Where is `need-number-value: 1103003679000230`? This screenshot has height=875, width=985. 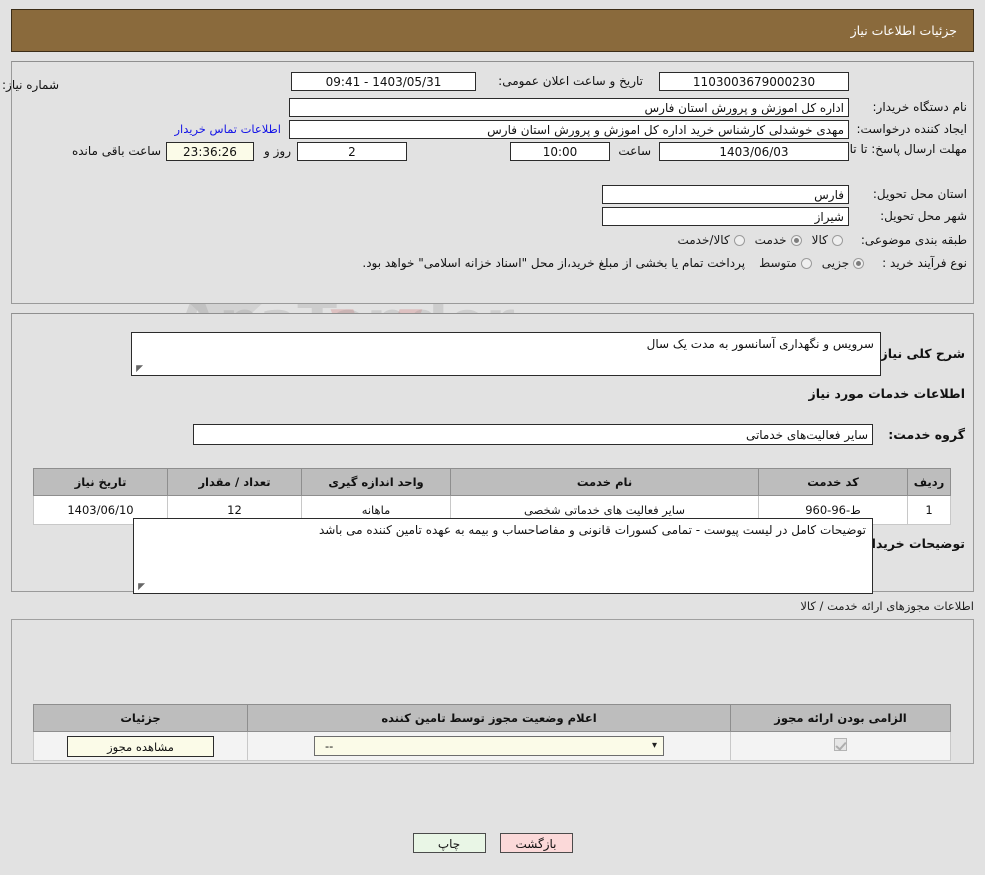 need-number-value: 1103003679000230 is located at coordinates (754, 81).